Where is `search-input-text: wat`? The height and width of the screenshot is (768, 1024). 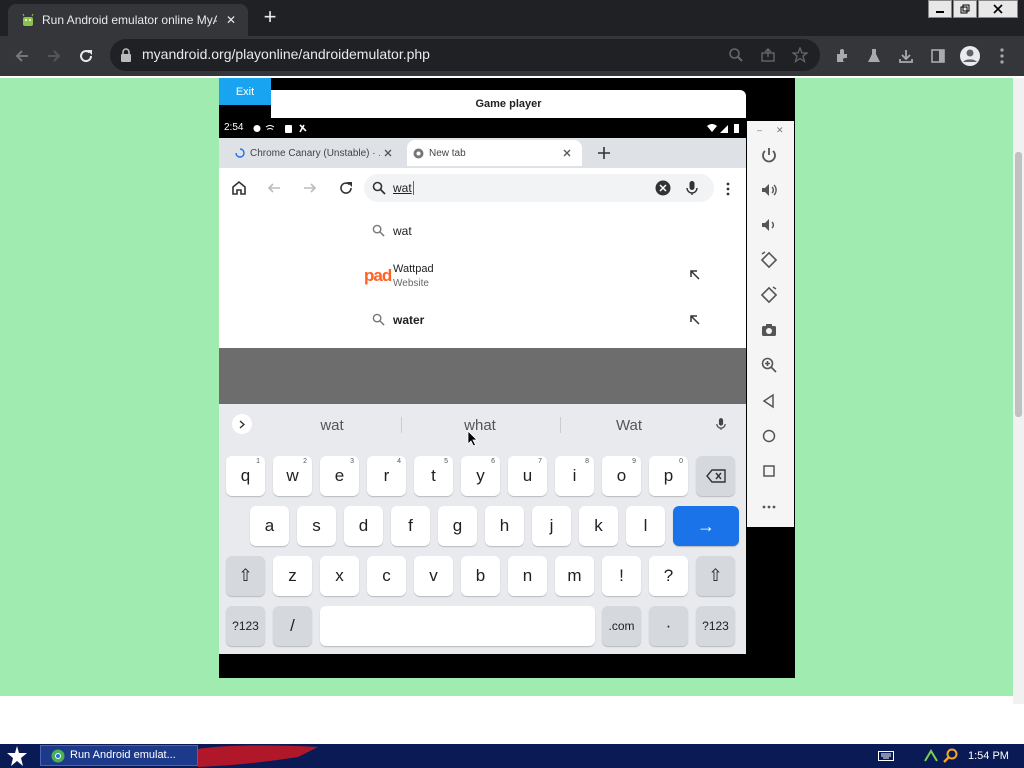 search-input-text: wat is located at coordinates (403, 188).